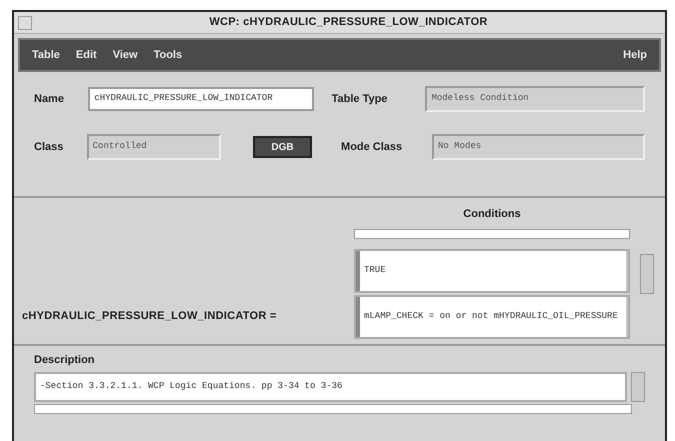  Describe the element at coordinates (538, 147) in the screenshot. I see `mode-class-field: No Modes` at that location.